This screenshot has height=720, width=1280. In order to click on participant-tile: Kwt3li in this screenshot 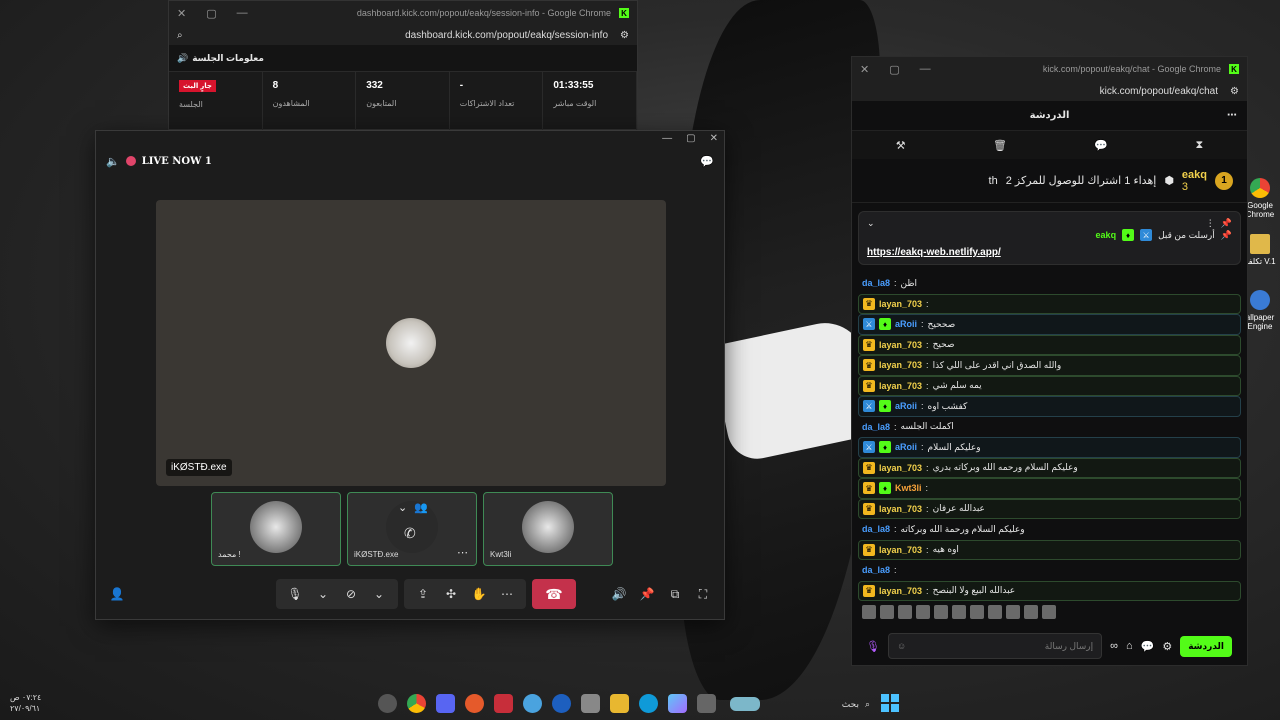, I will do `click(548, 529)`.